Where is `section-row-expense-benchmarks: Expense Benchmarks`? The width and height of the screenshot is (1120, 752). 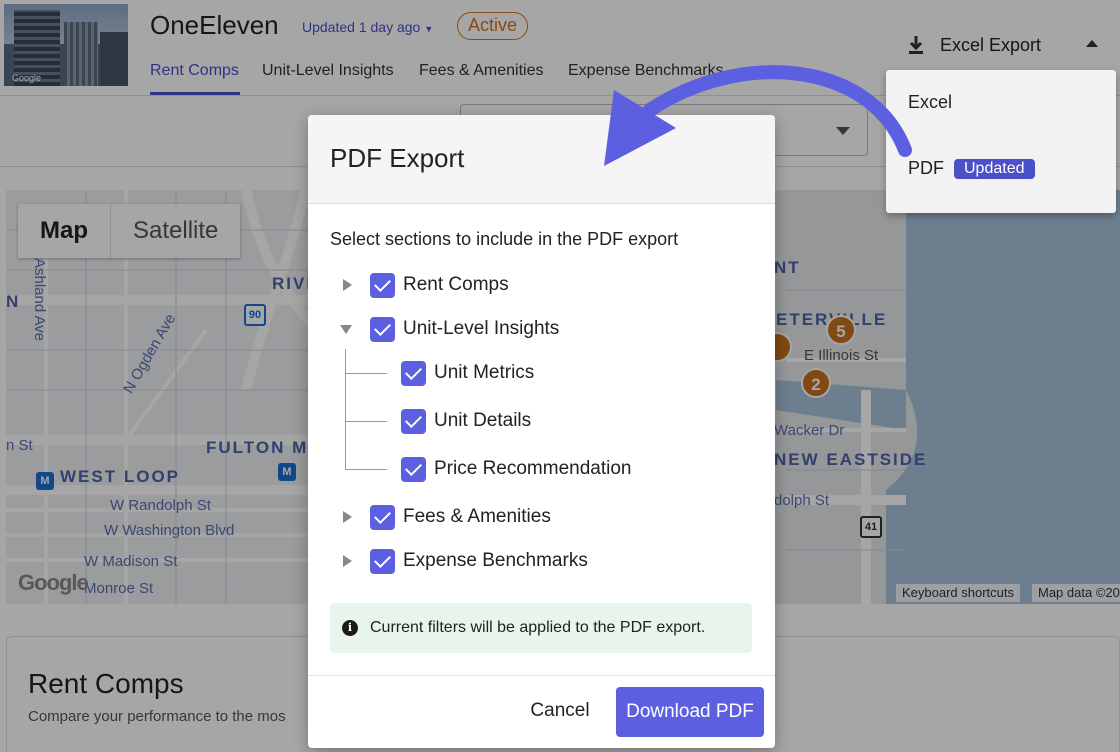
section-row-expense-benchmarks: Expense Benchmarks is located at coordinates (464, 561).